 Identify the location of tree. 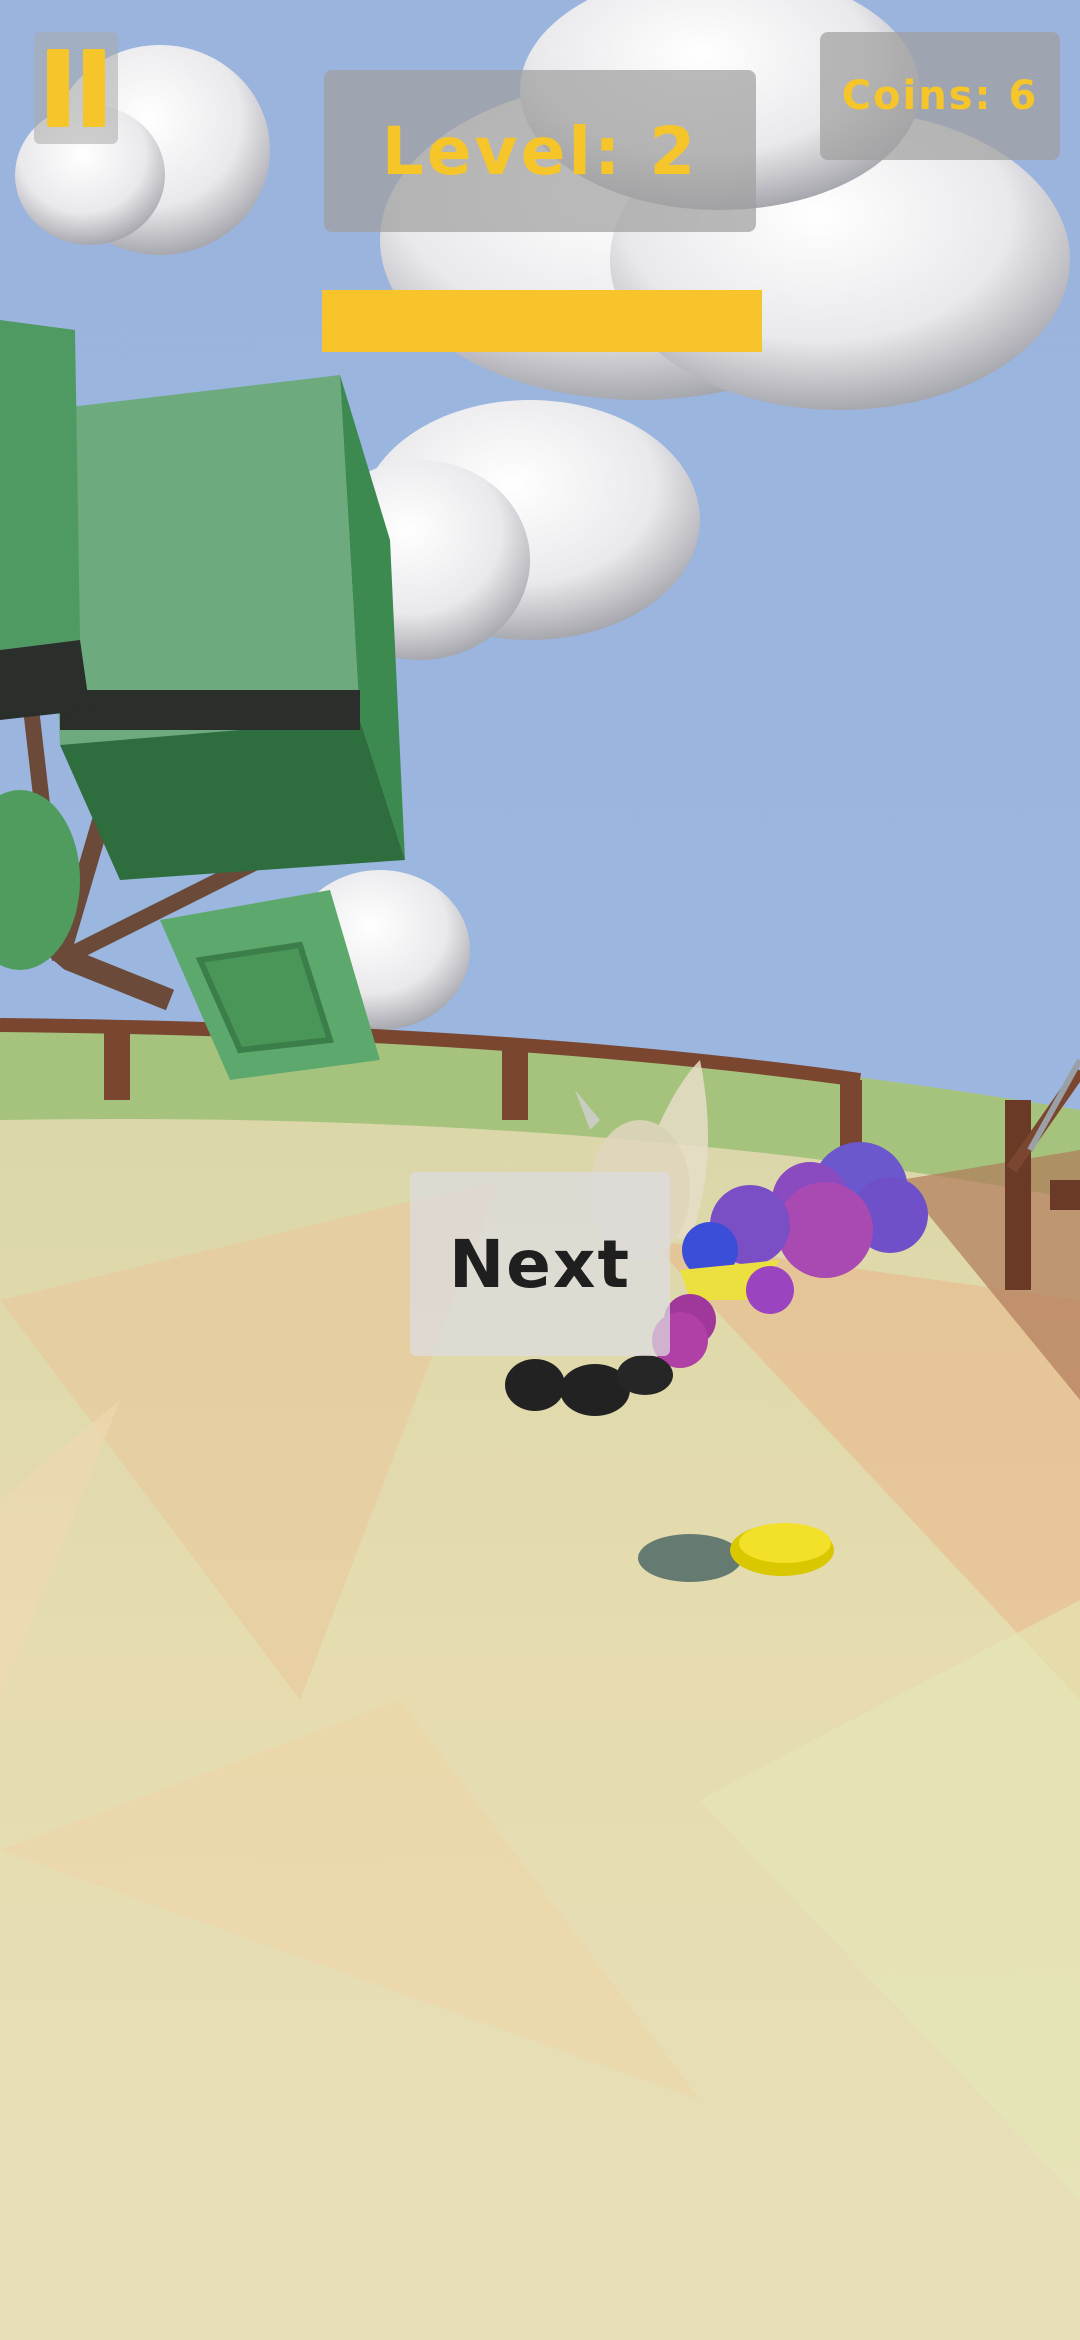
(202, 700).